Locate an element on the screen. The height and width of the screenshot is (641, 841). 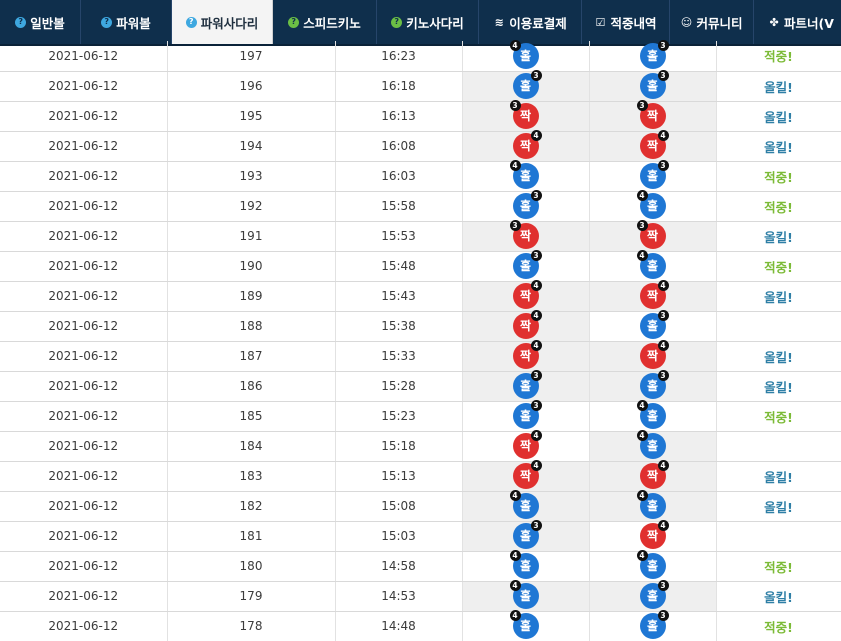
nav-tab-3: ? 스피드키노 is located at coordinates (325, 22).